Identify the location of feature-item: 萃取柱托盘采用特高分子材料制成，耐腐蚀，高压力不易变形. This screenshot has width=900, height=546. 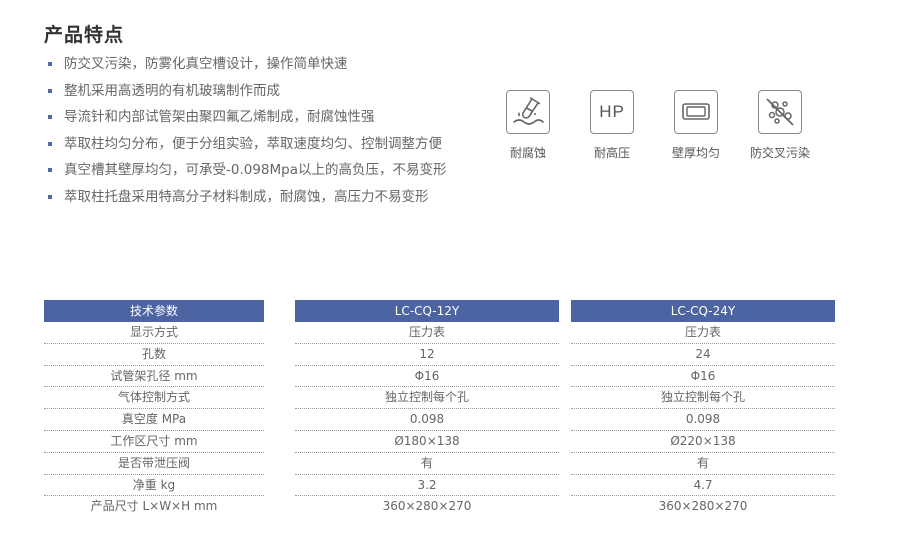
(247, 200).